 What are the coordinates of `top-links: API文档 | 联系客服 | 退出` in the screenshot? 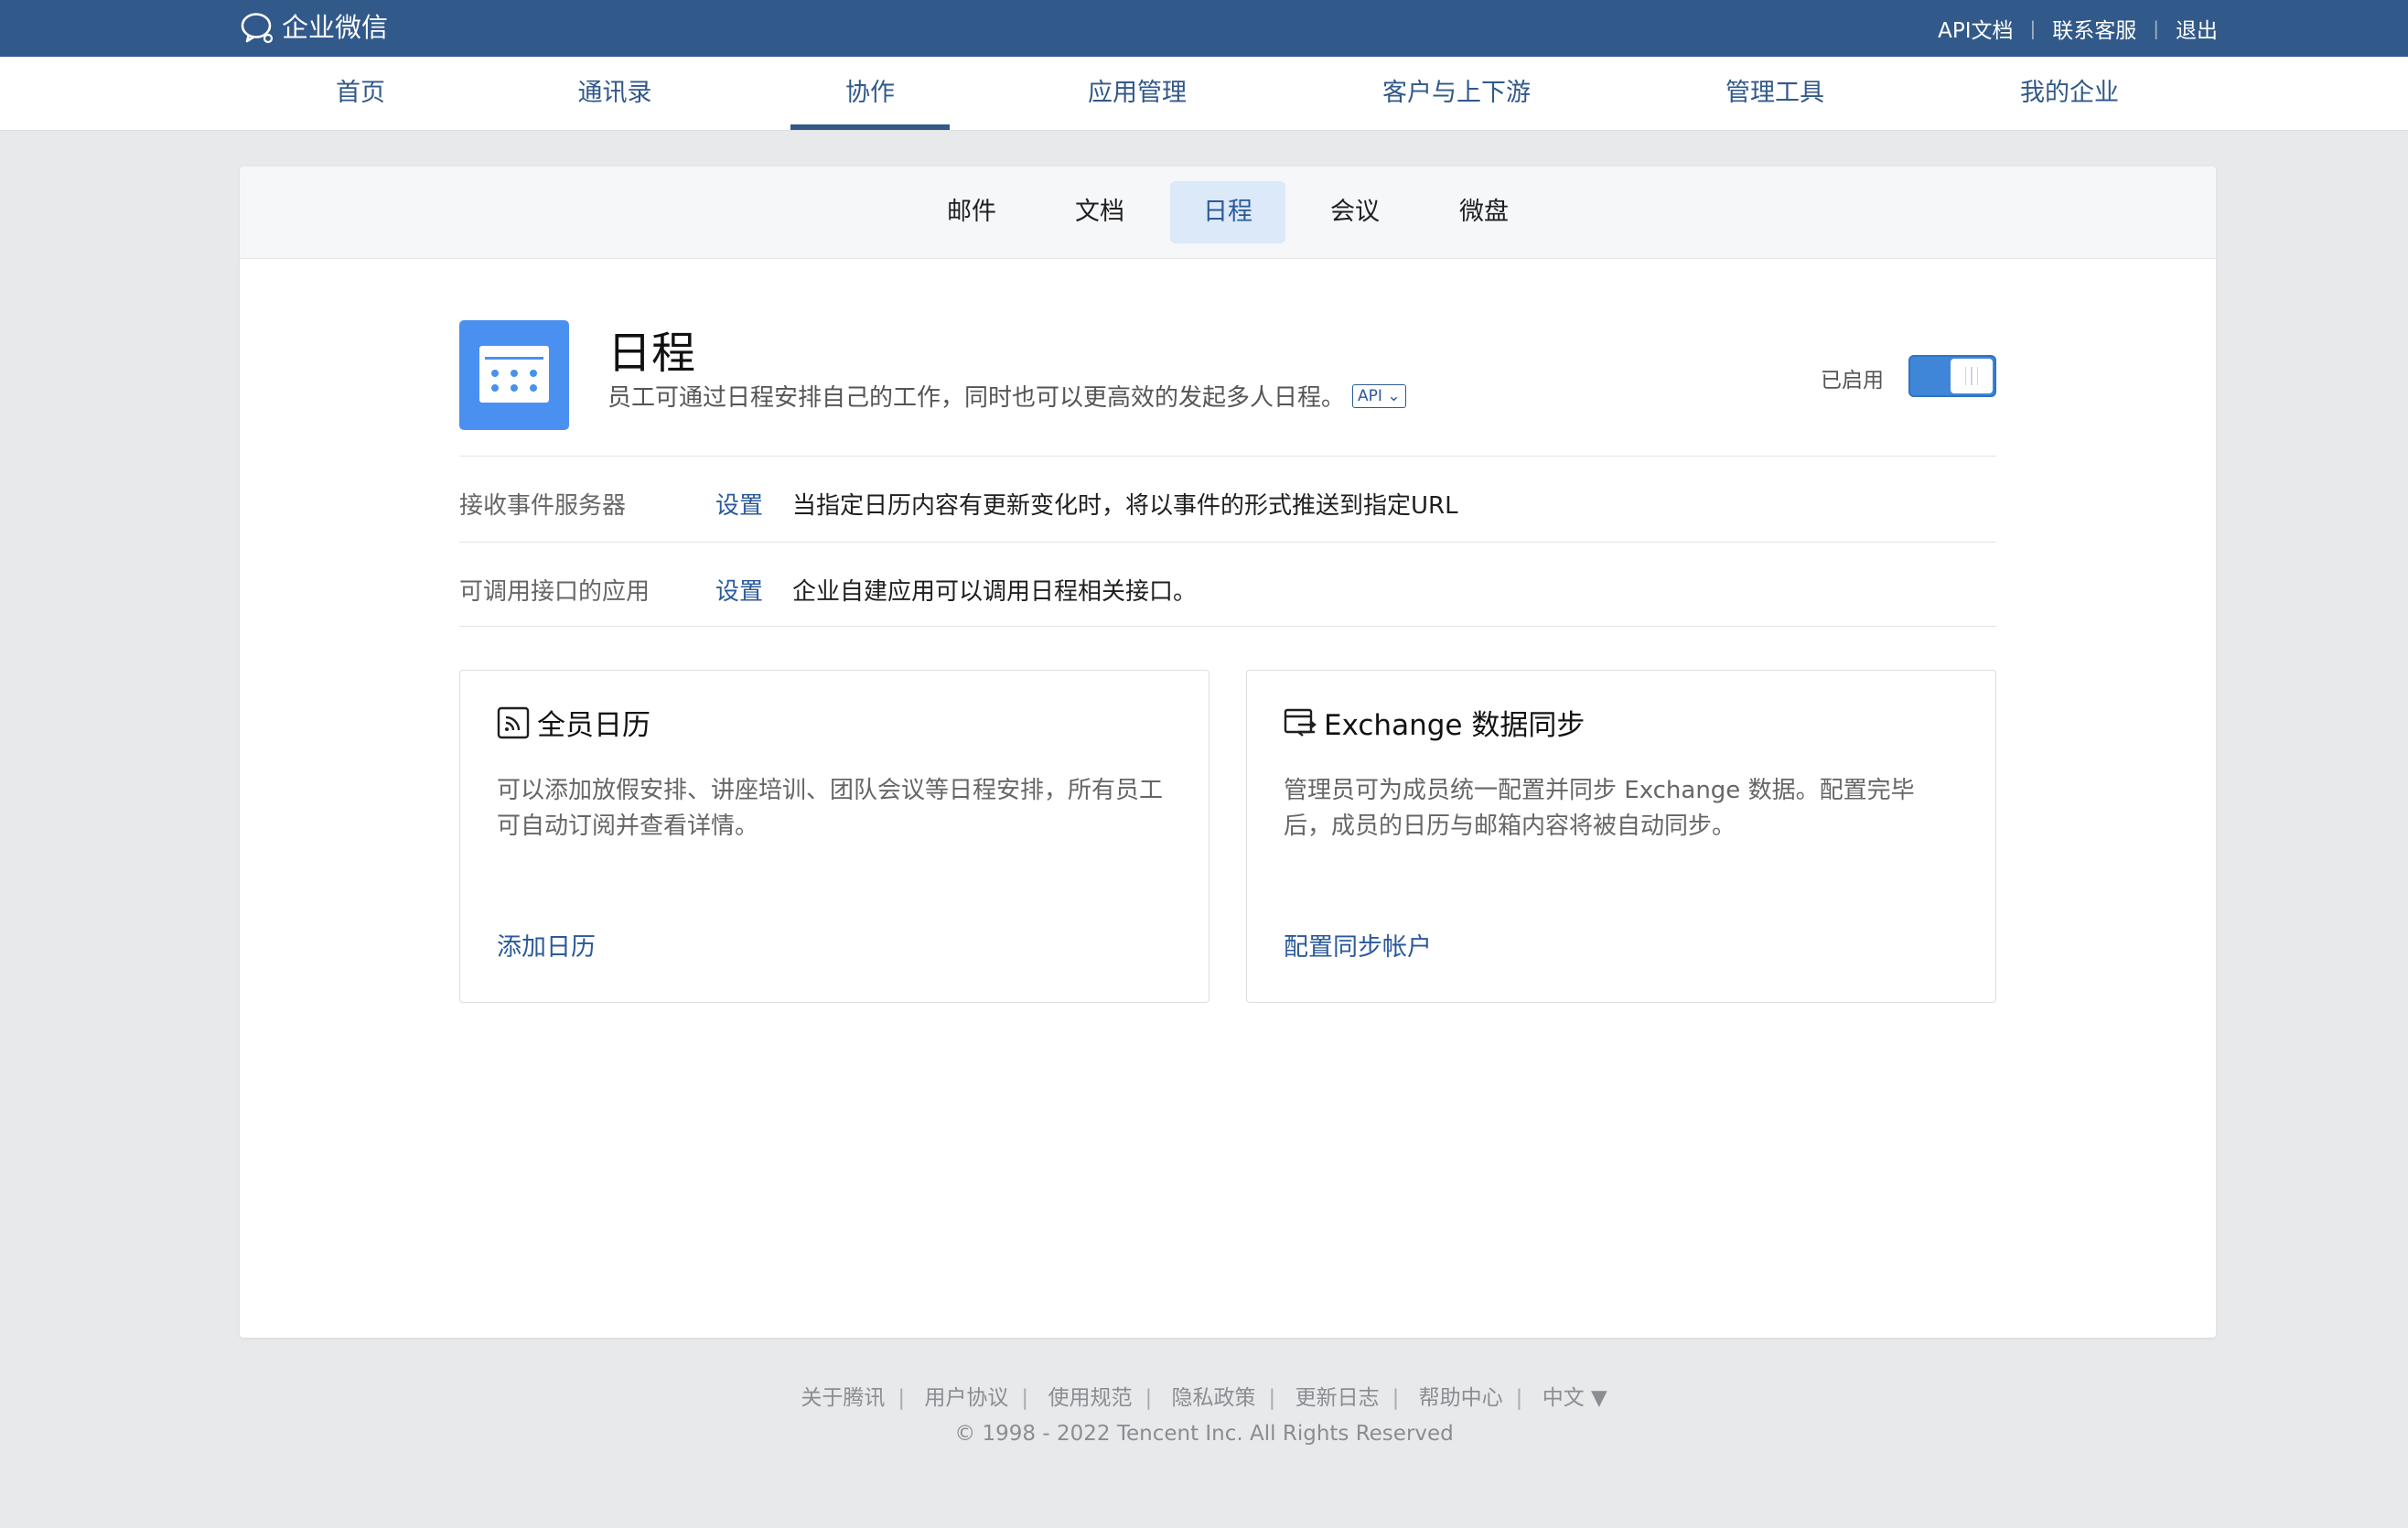 It's located at (2078, 28).